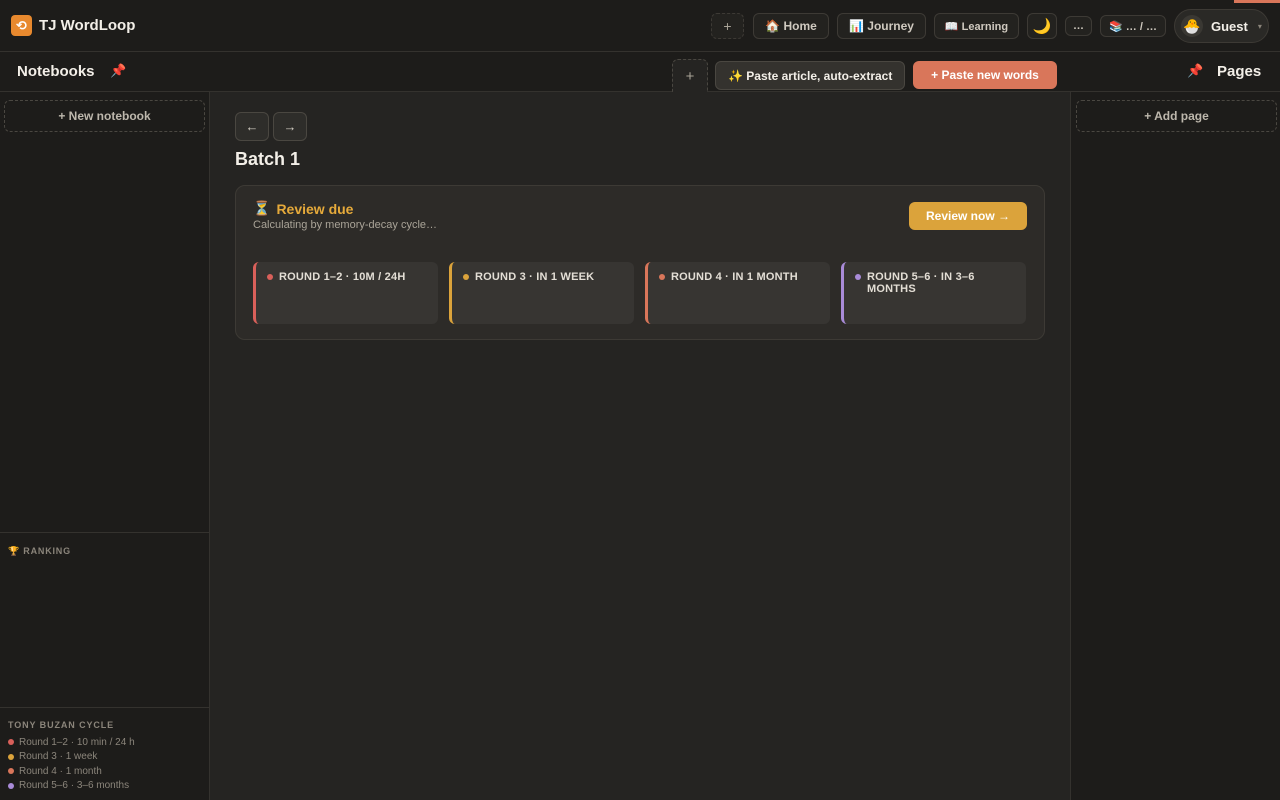 The image size is (1280, 800). I want to click on round-card: ROUND 3 · IN 1 WEEK, so click(541, 293).